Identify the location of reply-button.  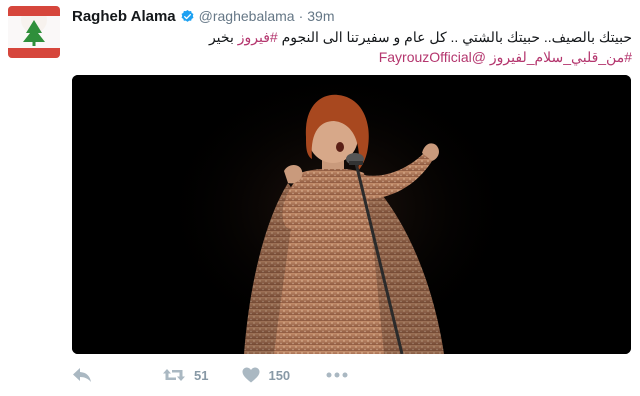
(82, 375).